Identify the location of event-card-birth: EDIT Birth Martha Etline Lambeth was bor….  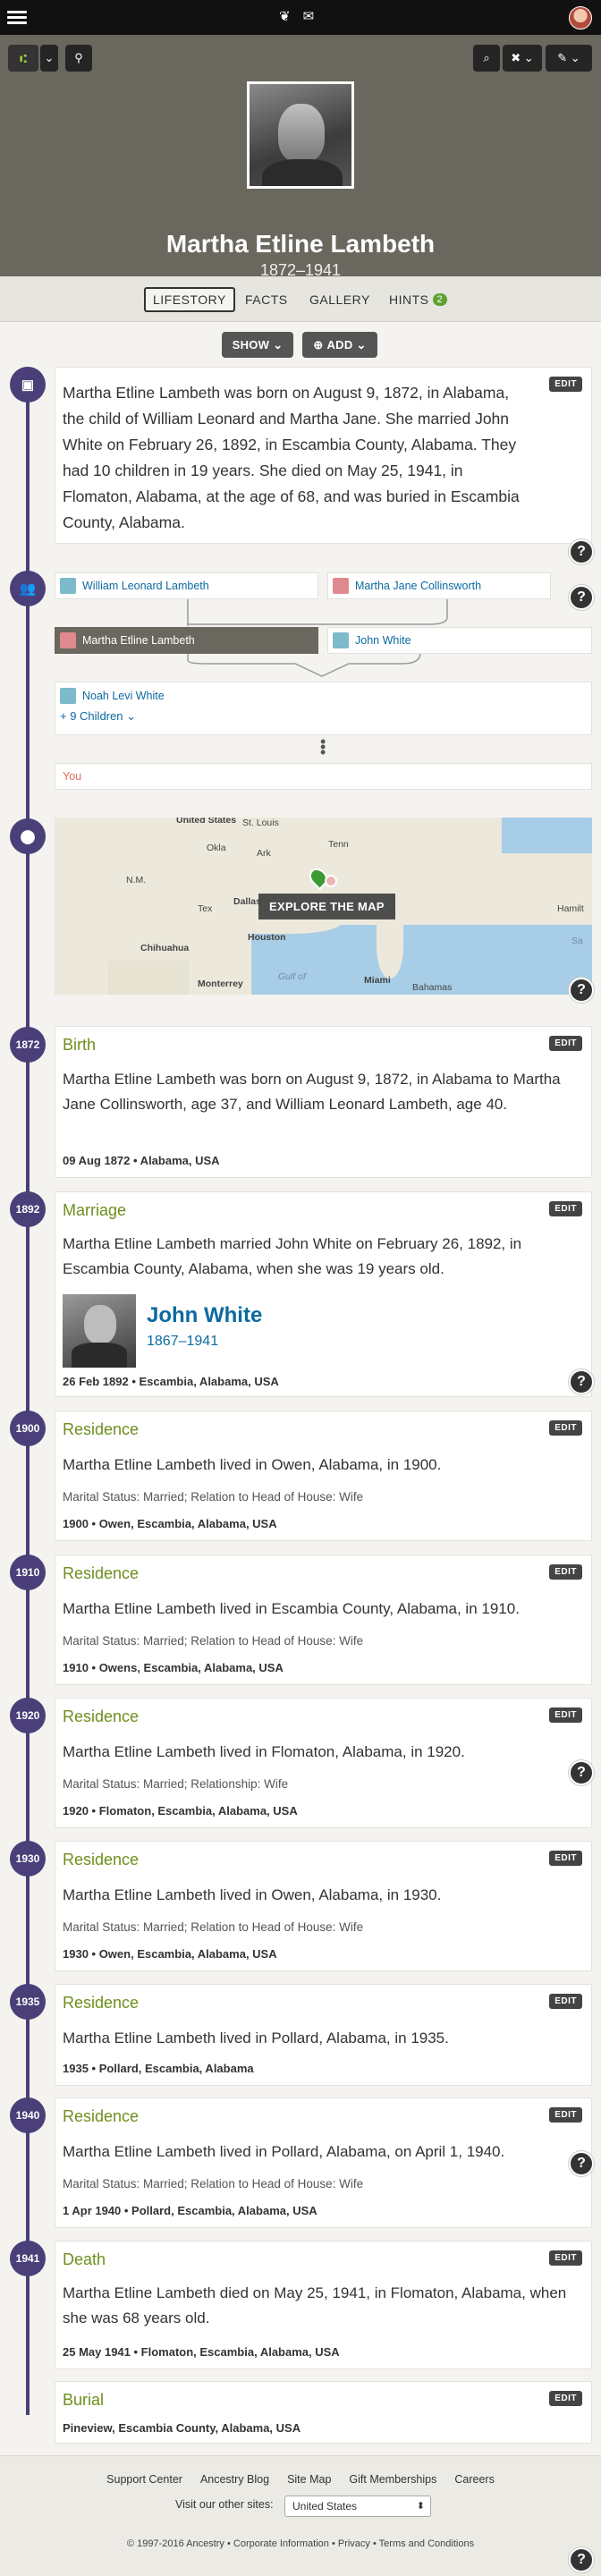
(323, 1102).